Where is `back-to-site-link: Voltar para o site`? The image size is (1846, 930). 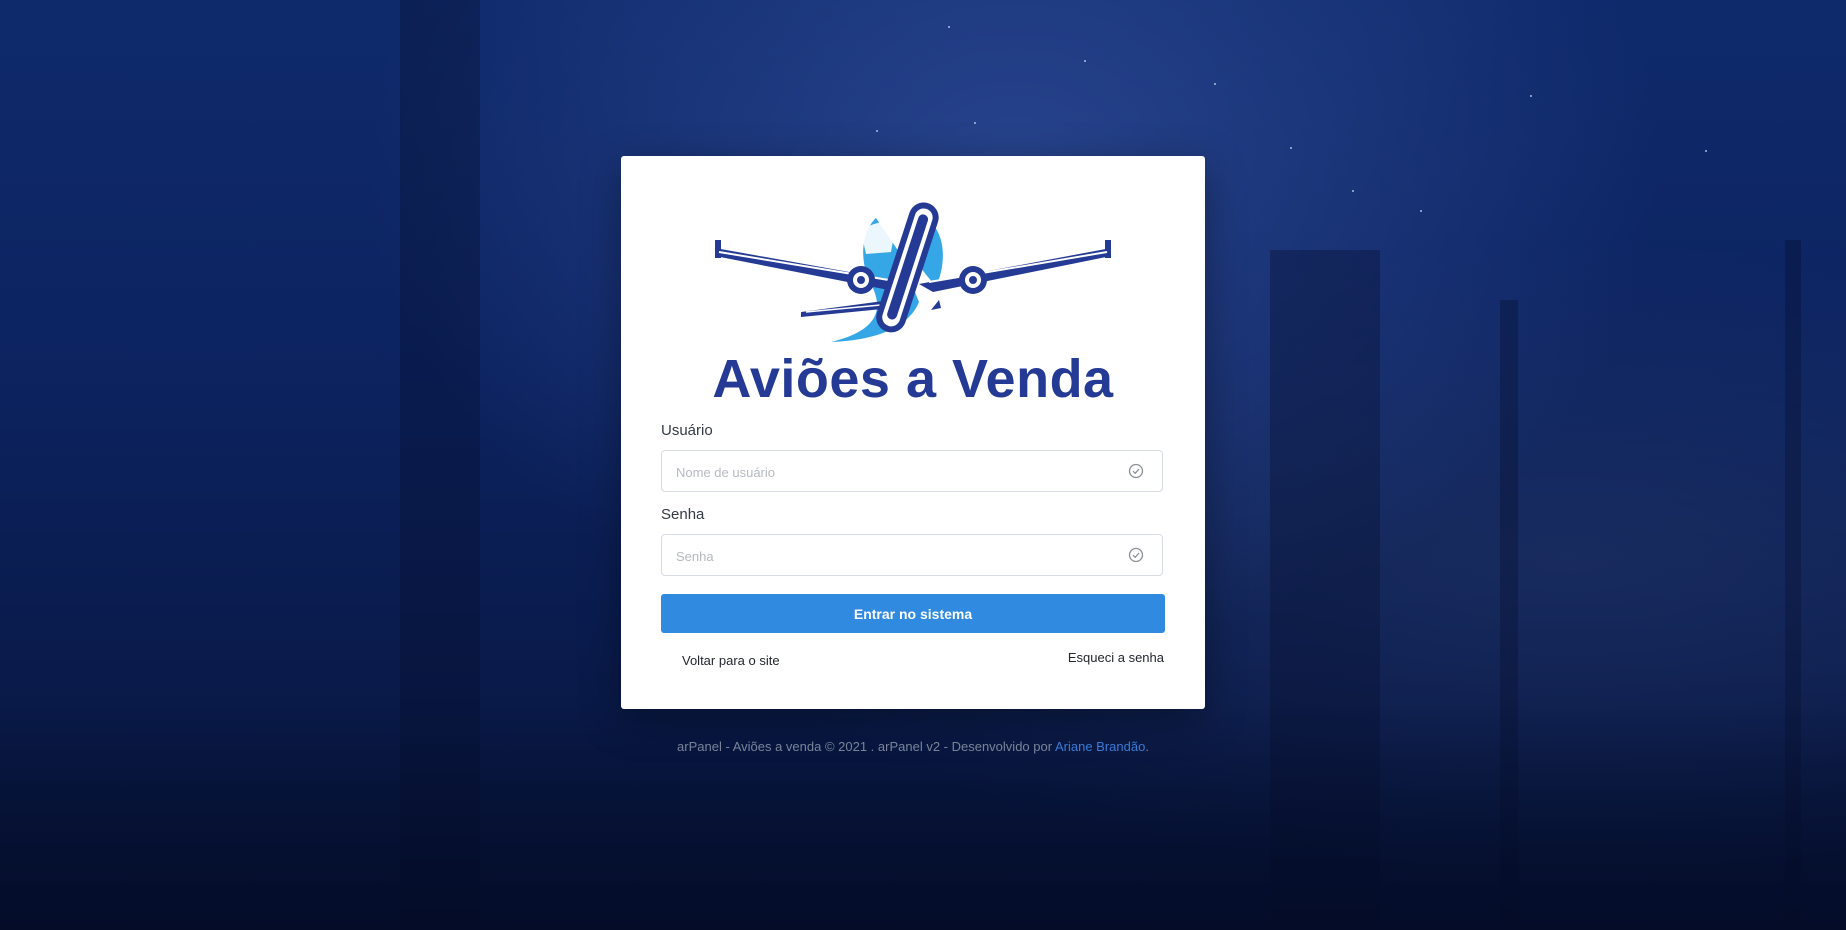
back-to-site-link: Voltar para o site is located at coordinates (731, 660).